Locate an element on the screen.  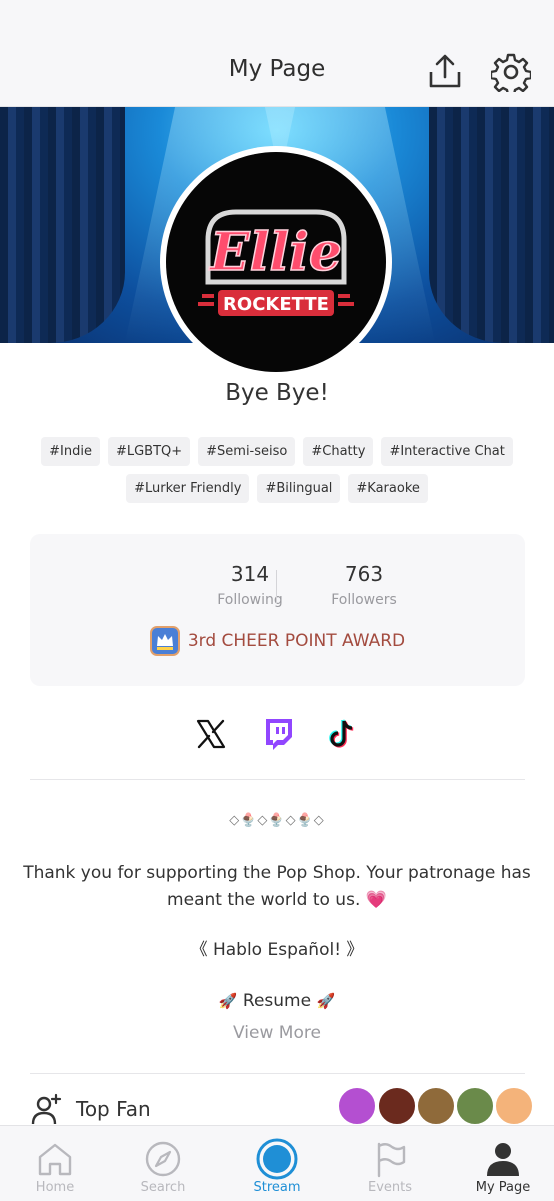
tag-row: #Lurker Friendly #Bilingual #Karaoke is located at coordinates (277, 488).